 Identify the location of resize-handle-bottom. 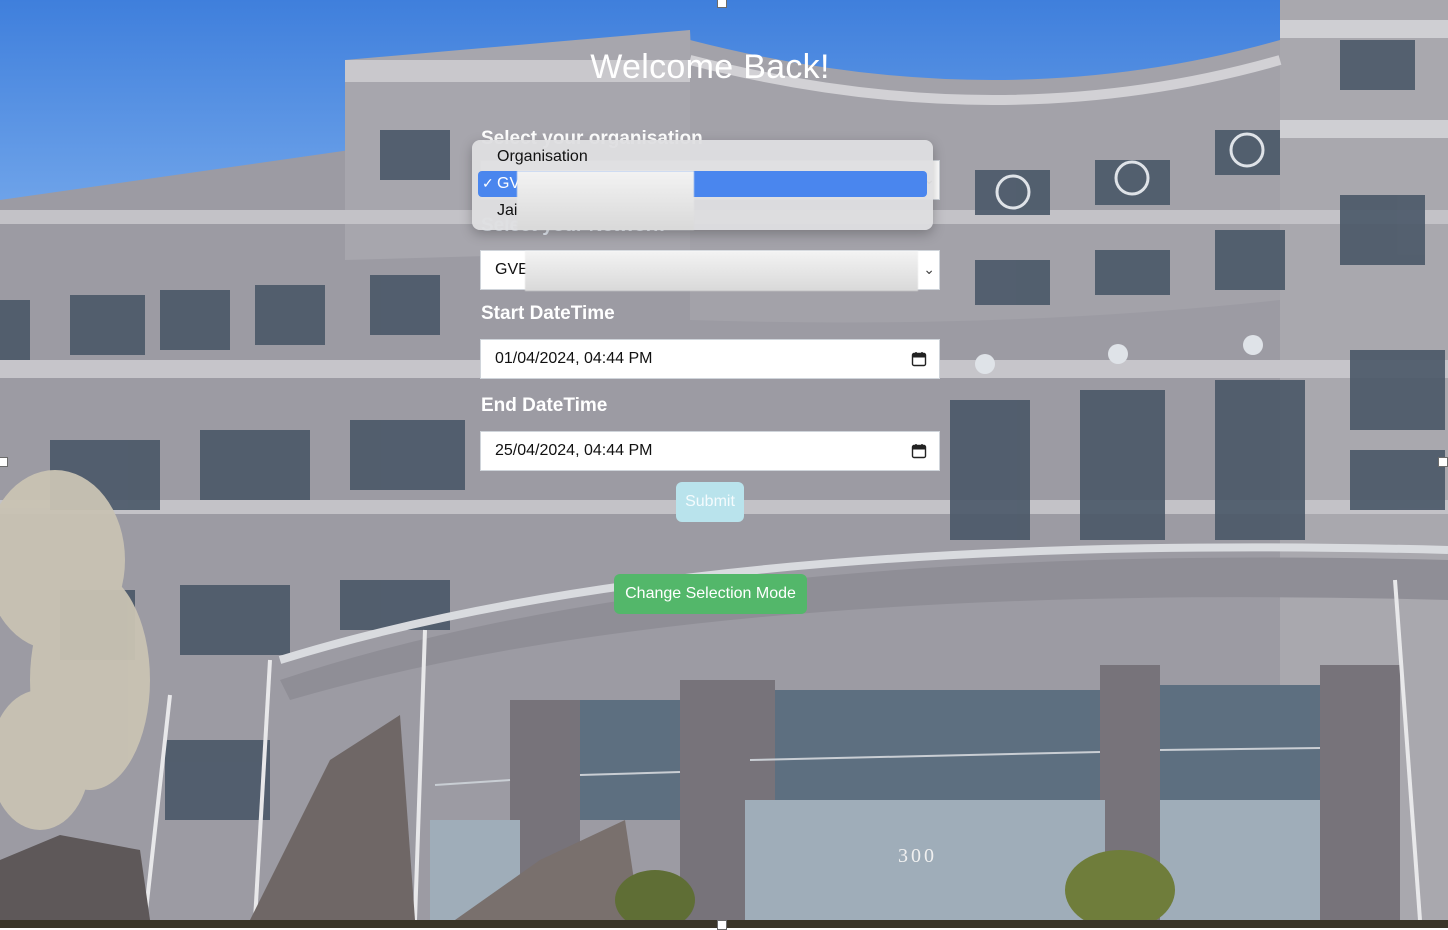
(722, 925).